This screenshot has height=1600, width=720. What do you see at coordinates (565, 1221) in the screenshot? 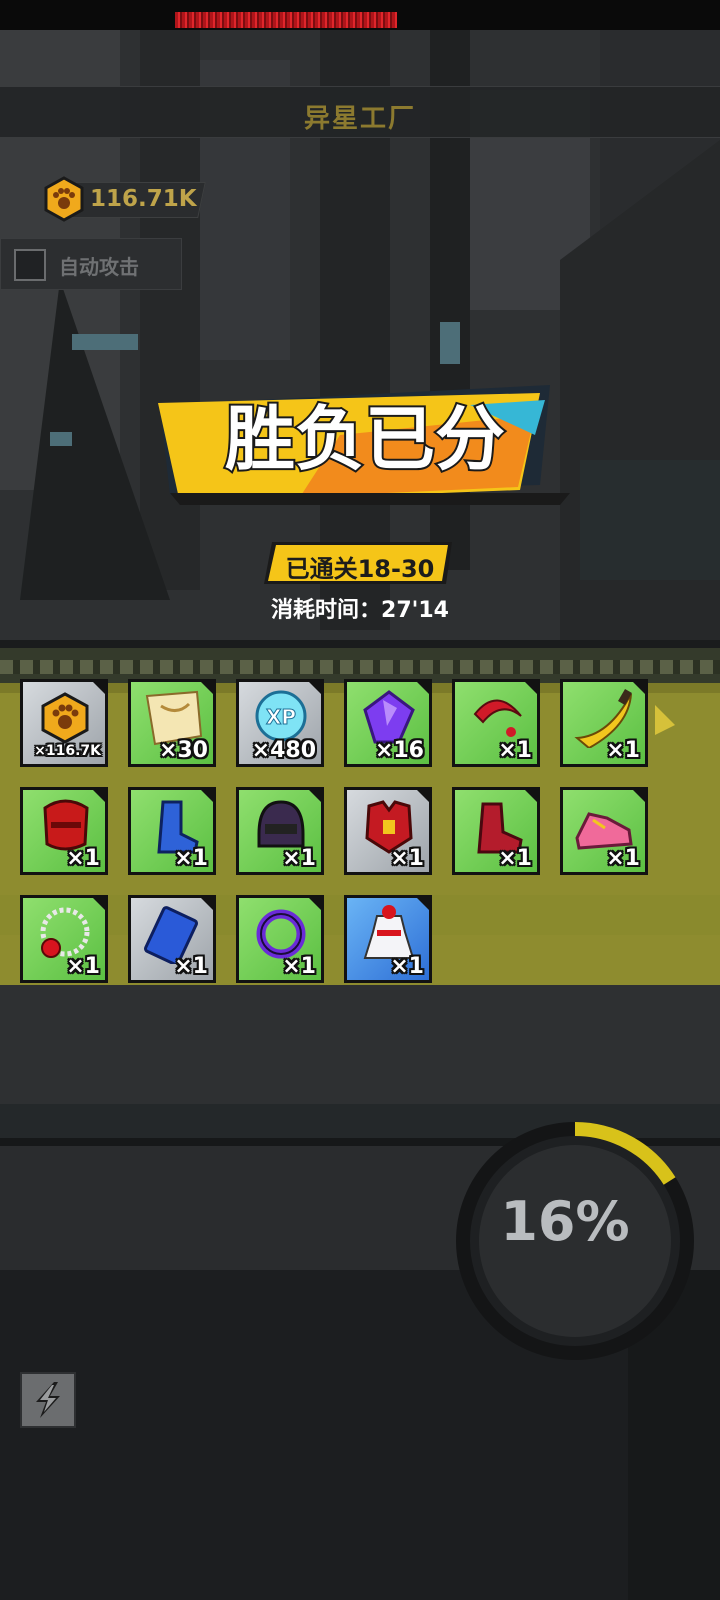
I see `progress-percent: 16%` at bounding box center [565, 1221].